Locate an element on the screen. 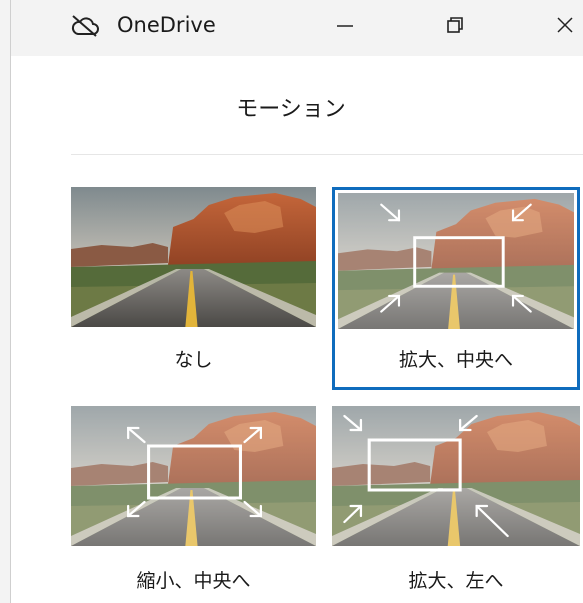  window-frame-left is located at coordinates (5, 301).